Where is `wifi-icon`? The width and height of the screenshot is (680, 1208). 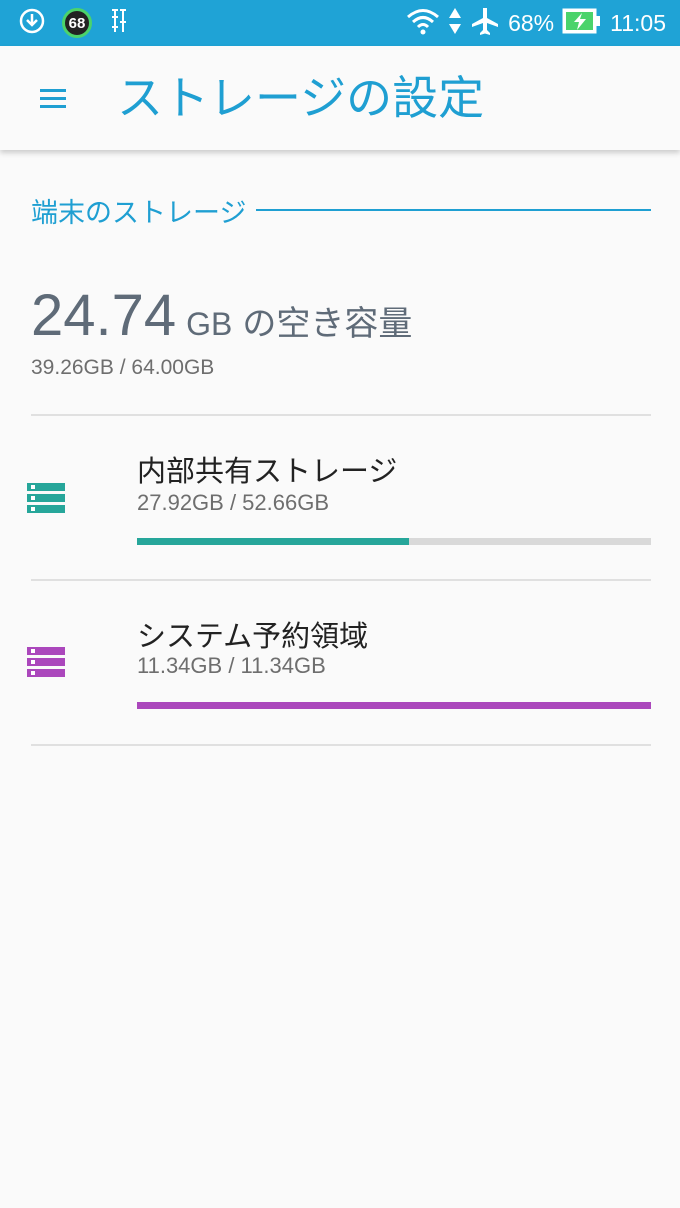 wifi-icon is located at coordinates (423, 23).